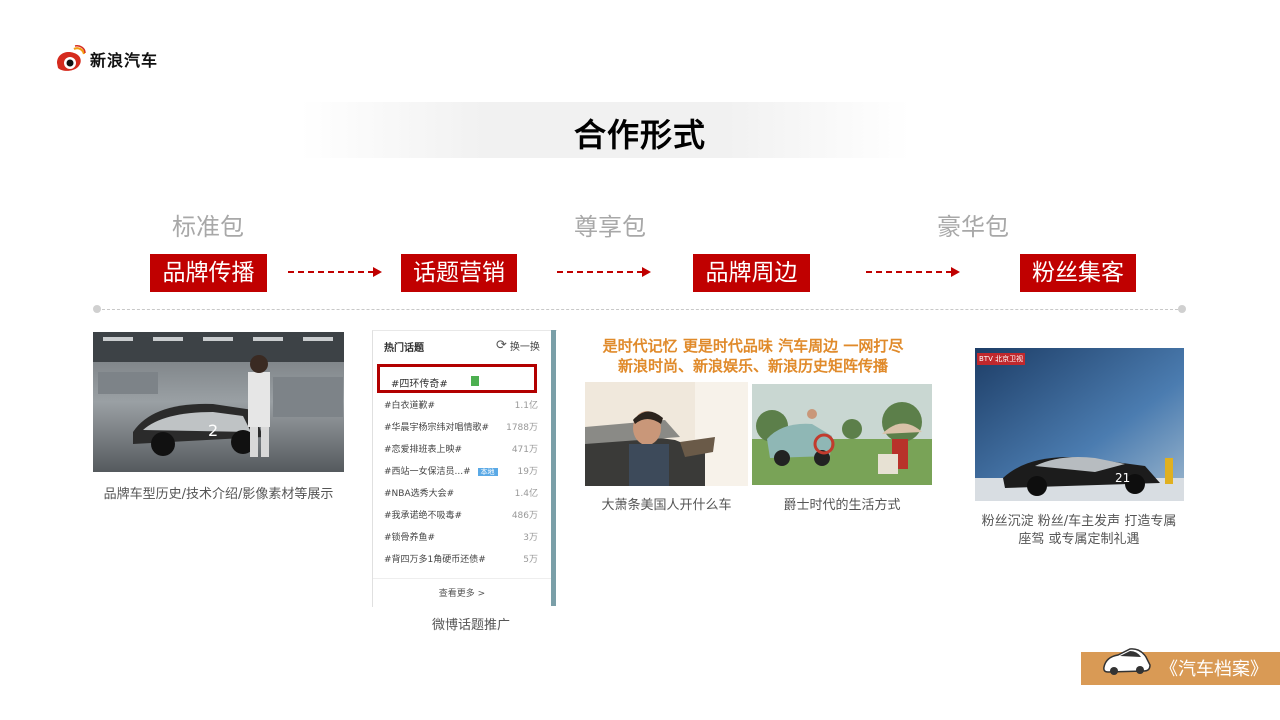 The height and width of the screenshot is (720, 1280). What do you see at coordinates (1079, 424) in the screenshot?
I see `tv-race-car-photo: 21` at bounding box center [1079, 424].